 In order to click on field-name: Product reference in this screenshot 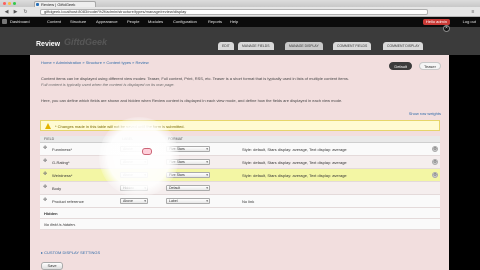, I will do `click(68, 201)`.